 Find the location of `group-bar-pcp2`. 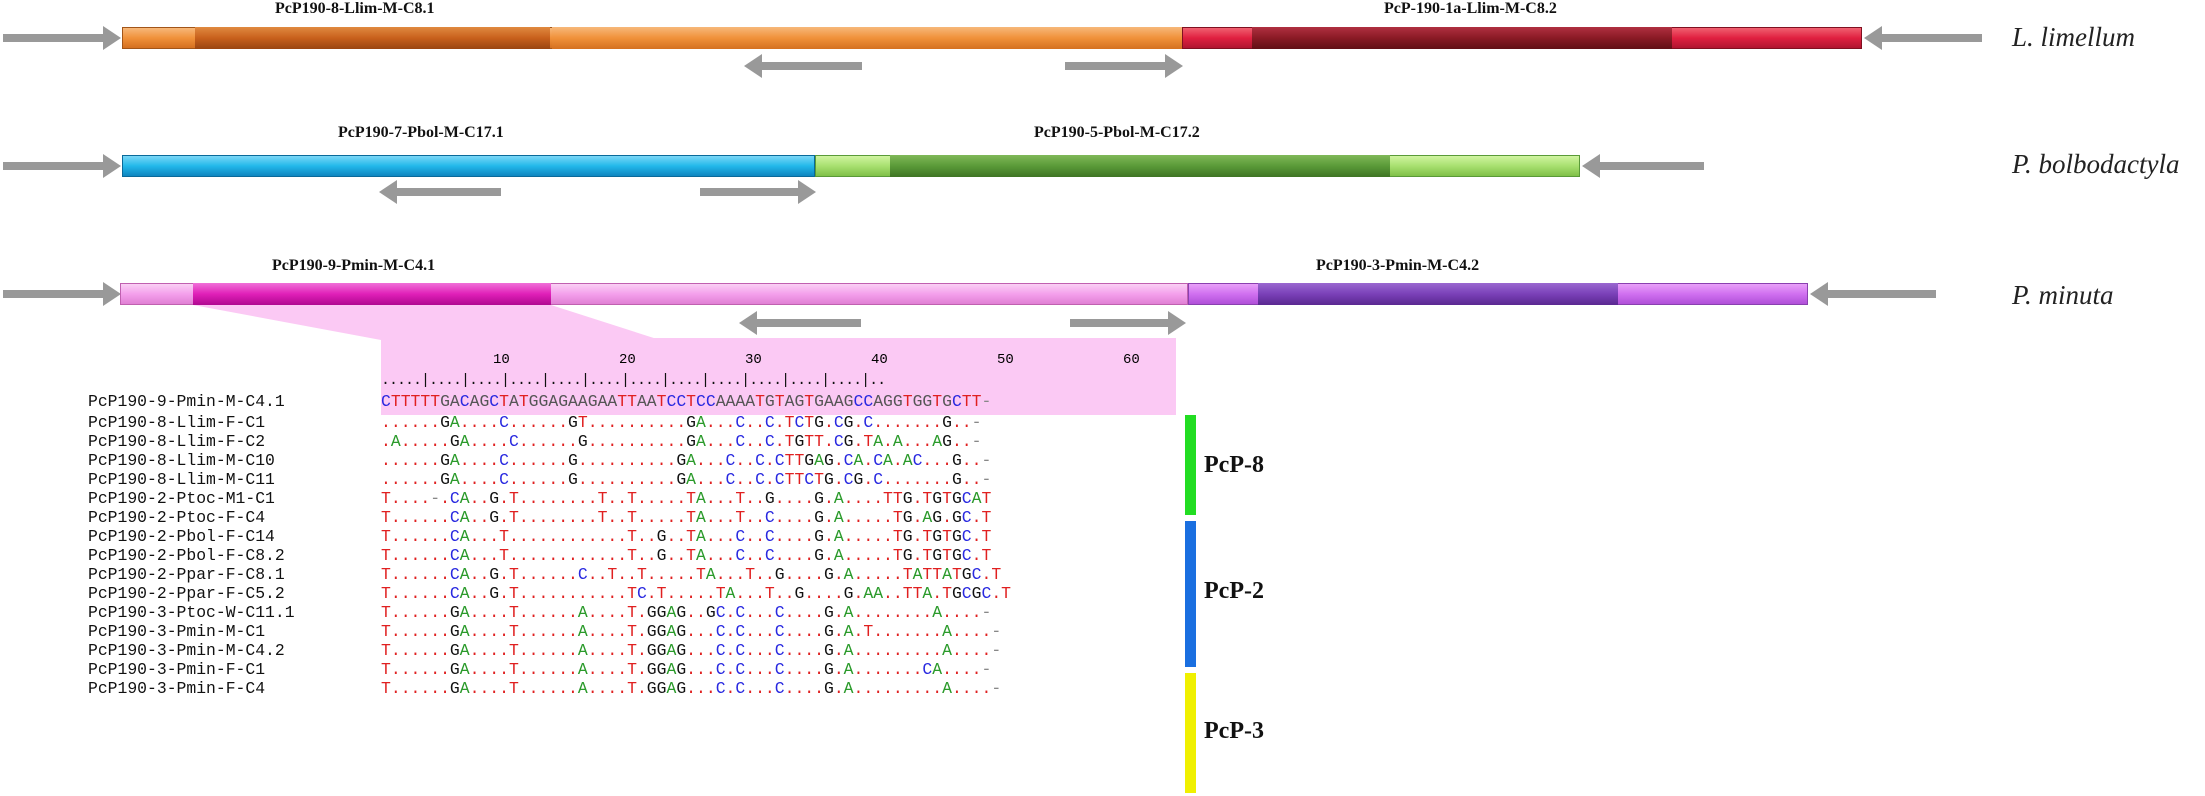

group-bar-pcp2 is located at coordinates (1190, 594).